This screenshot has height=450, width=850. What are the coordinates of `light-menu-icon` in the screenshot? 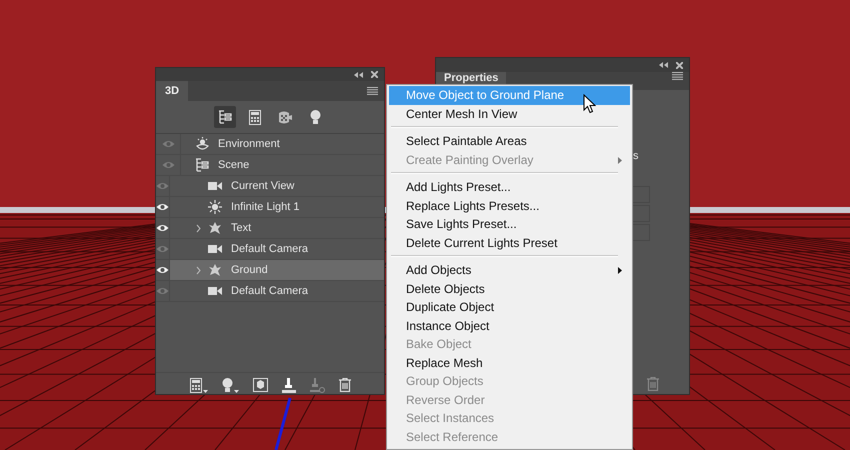 It's located at (227, 385).